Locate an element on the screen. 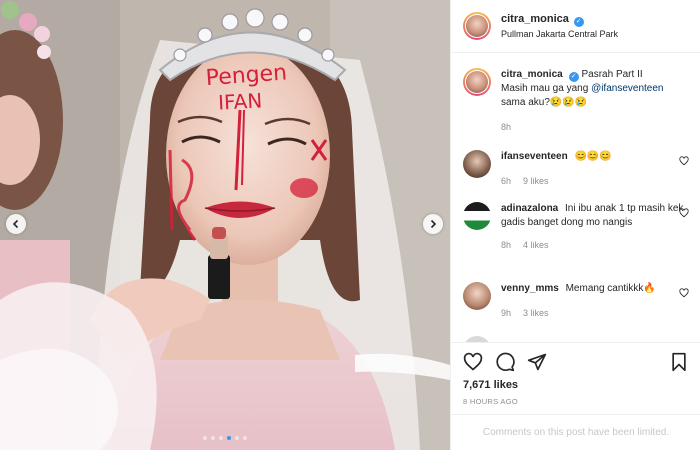 The width and height of the screenshot is (700, 450). next-photo-button is located at coordinates (433, 224).